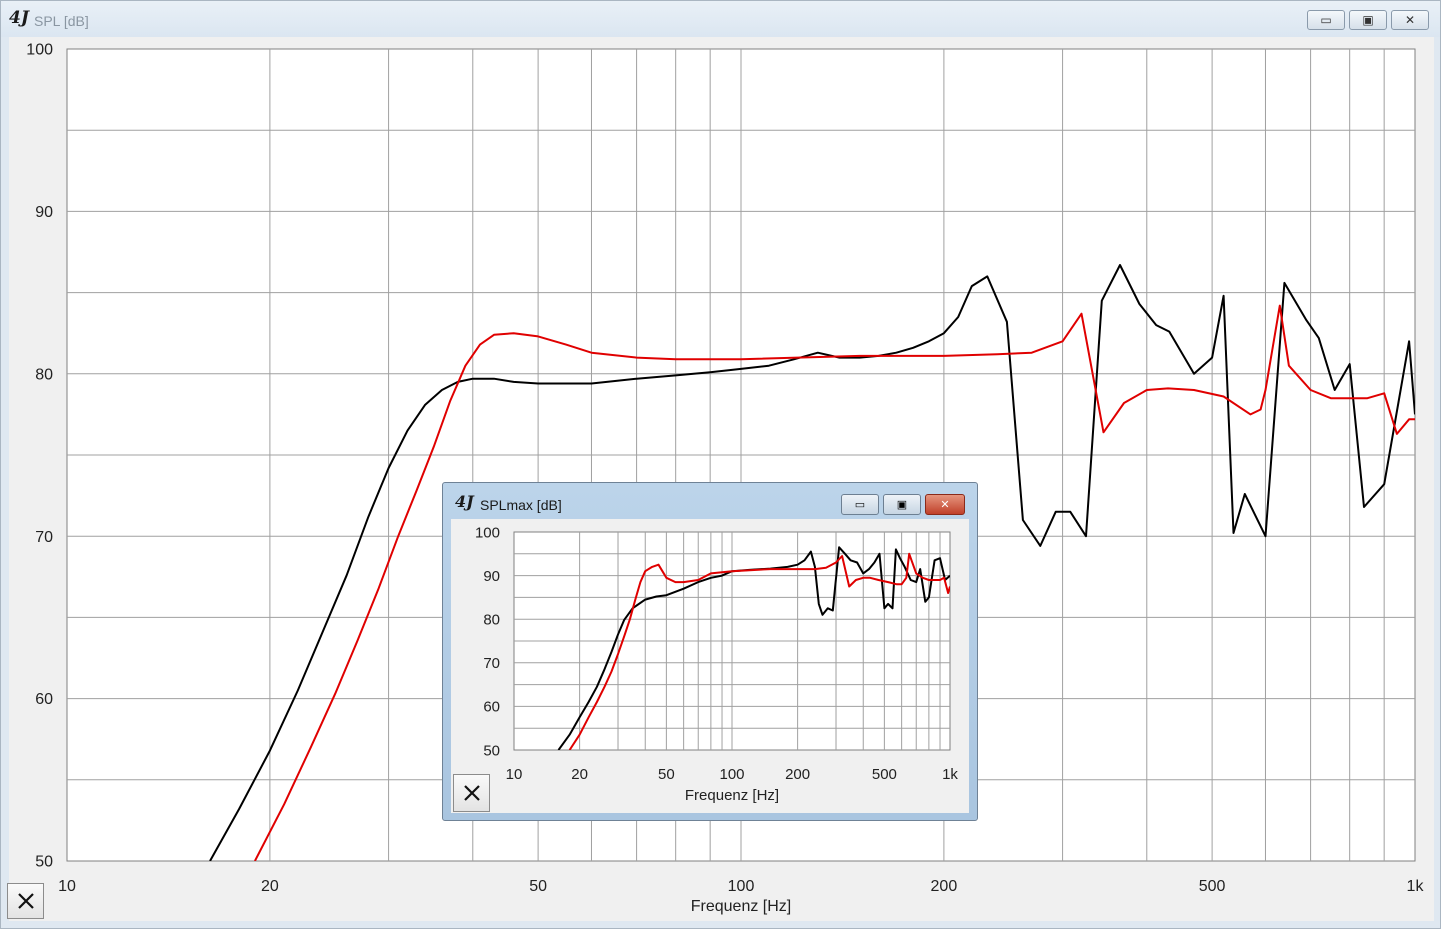 This screenshot has width=1441, height=929. What do you see at coordinates (521, 505) in the screenshot?
I see `window-title: SPLmax [dB]` at bounding box center [521, 505].